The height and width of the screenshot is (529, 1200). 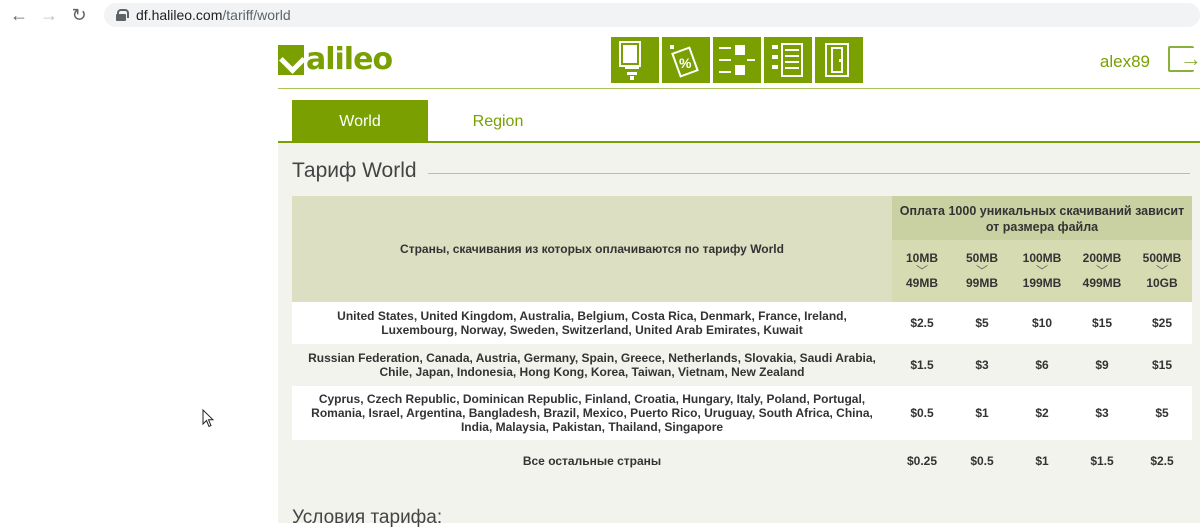 I want to click on url-path: /tariff/world, so click(x=256, y=15).